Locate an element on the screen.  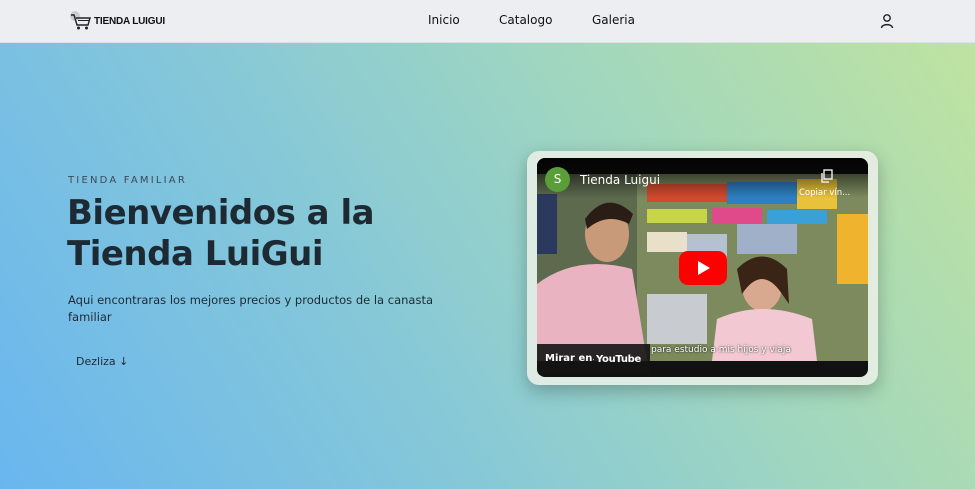
logo-text: TIENDA LUIGUI is located at coordinates (129, 21).